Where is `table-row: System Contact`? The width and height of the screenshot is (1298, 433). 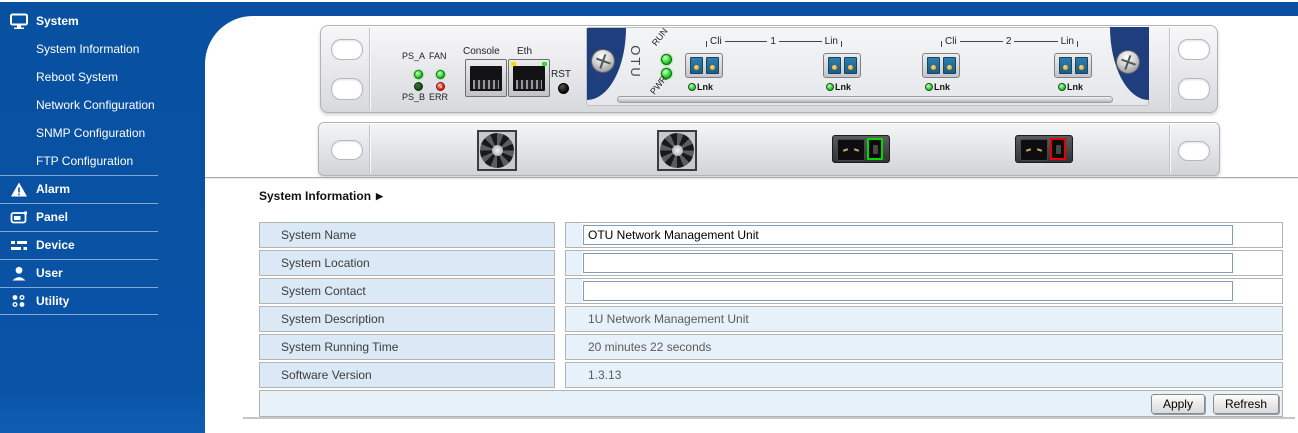 table-row: System Contact is located at coordinates (771, 291).